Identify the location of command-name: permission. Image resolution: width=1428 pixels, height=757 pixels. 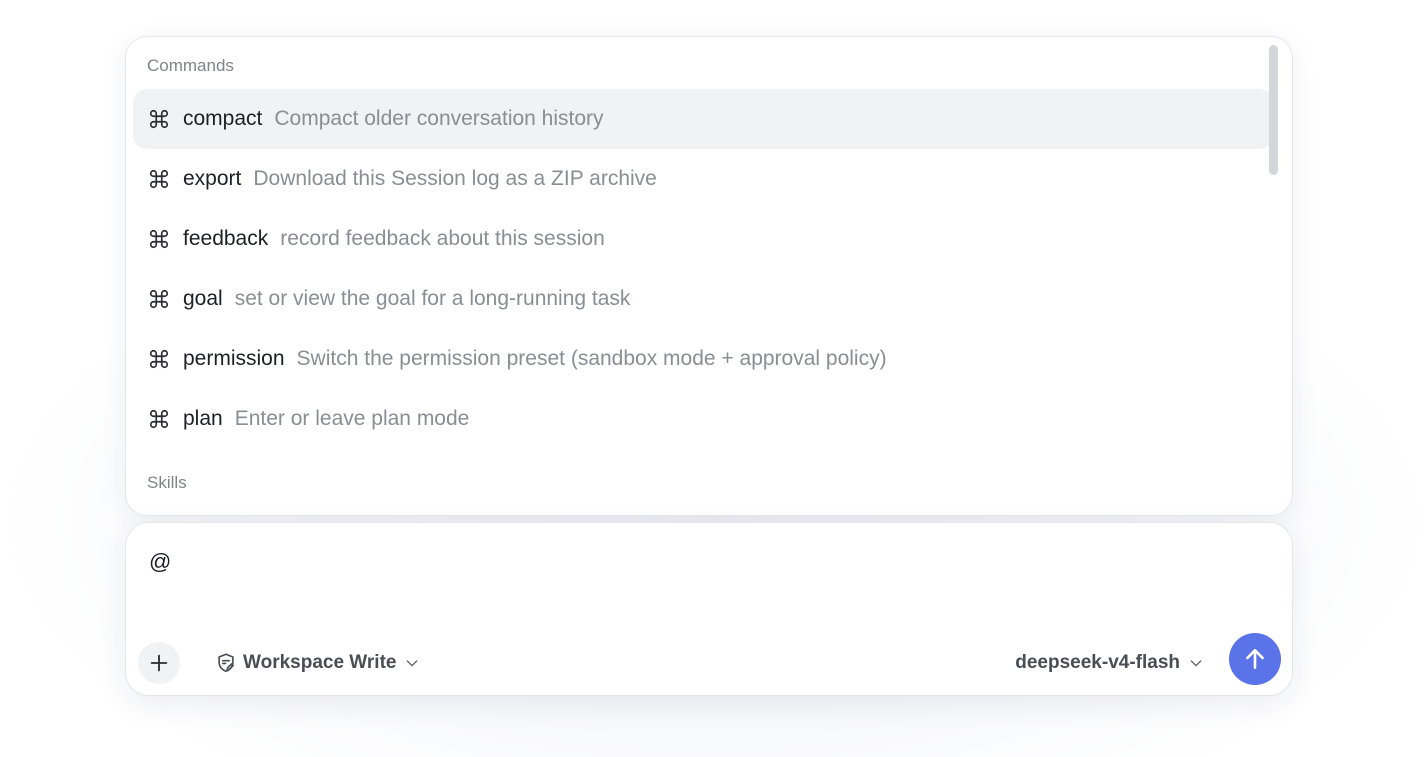
(234, 358).